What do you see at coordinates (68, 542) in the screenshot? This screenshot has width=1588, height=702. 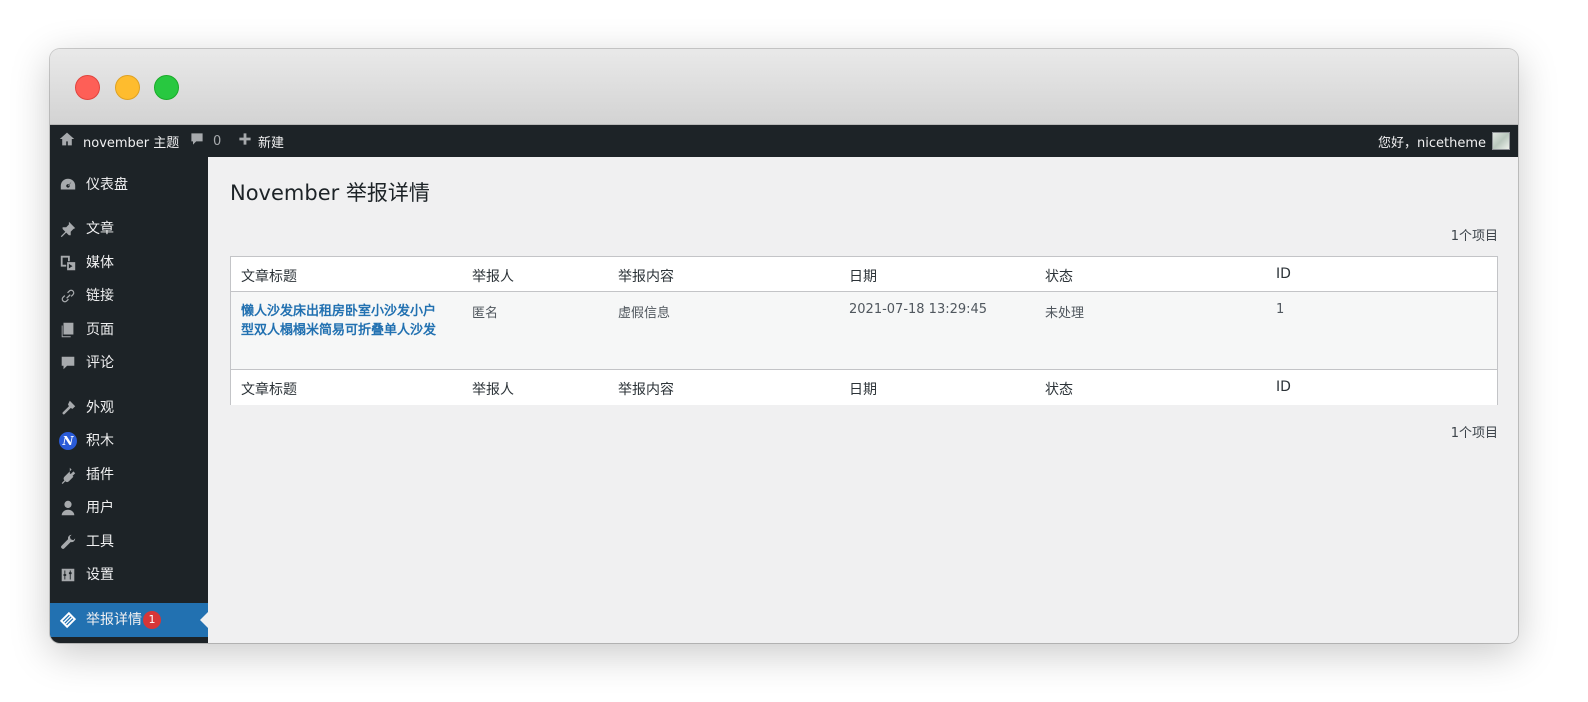 I see `wrench-icon` at bounding box center [68, 542].